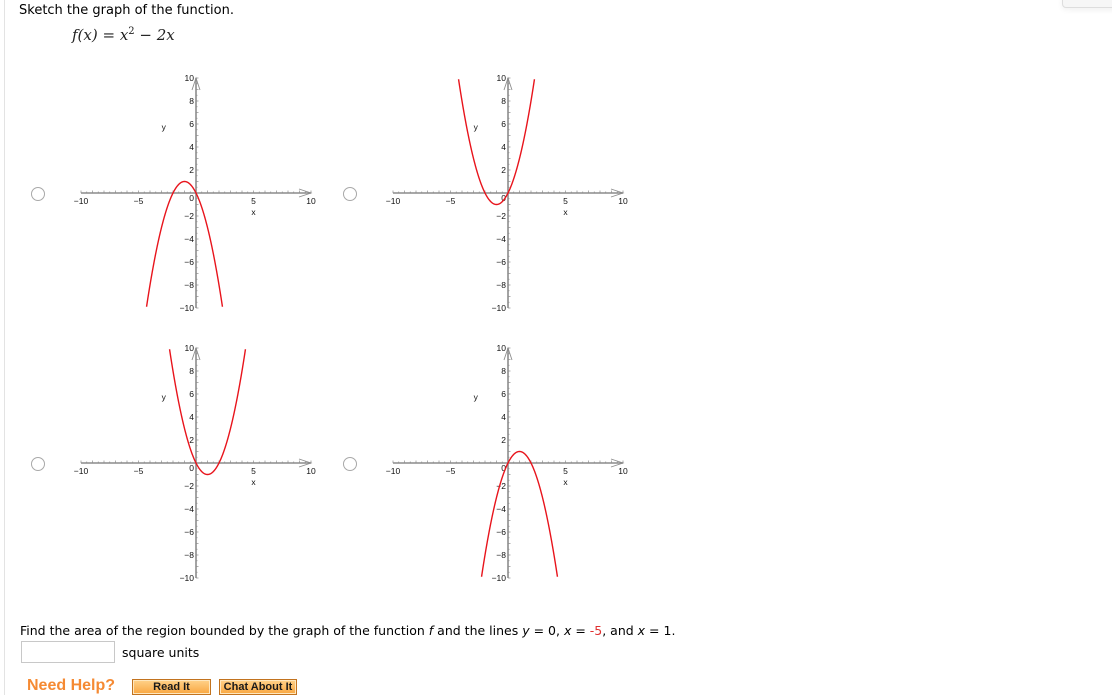 This screenshot has height=695, width=1112. What do you see at coordinates (580, 630) in the screenshot?
I see `question-text: =` at bounding box center [580, 630].